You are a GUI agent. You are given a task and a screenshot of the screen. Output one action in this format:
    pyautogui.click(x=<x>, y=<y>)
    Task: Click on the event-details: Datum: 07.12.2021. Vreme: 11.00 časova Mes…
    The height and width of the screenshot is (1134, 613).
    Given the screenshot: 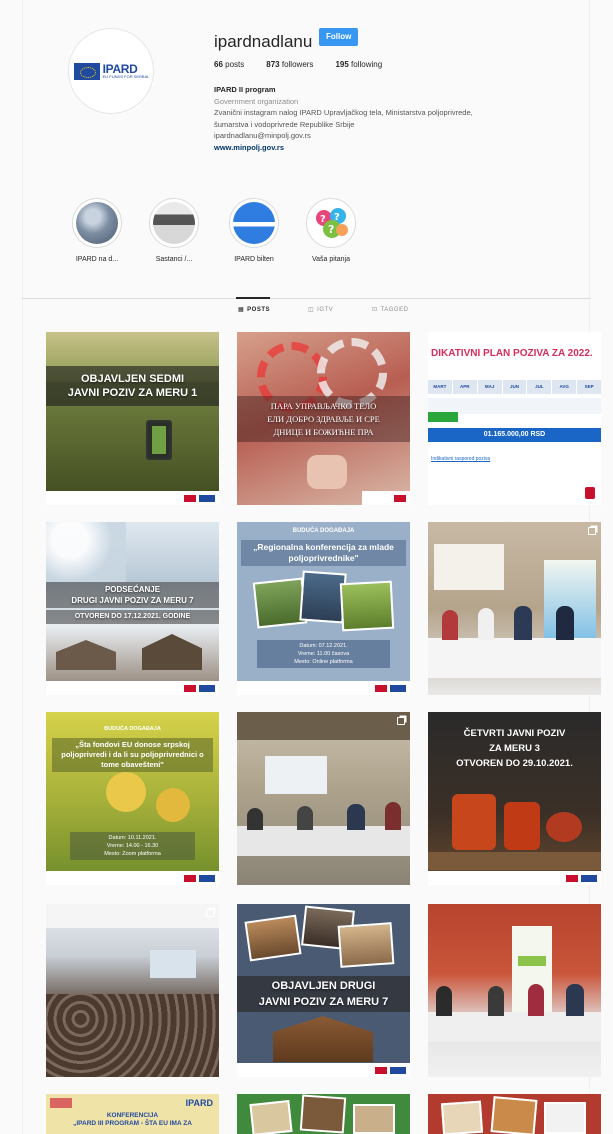 What is the action you would take?
    pyautogui.click(x=323, y=654)
    